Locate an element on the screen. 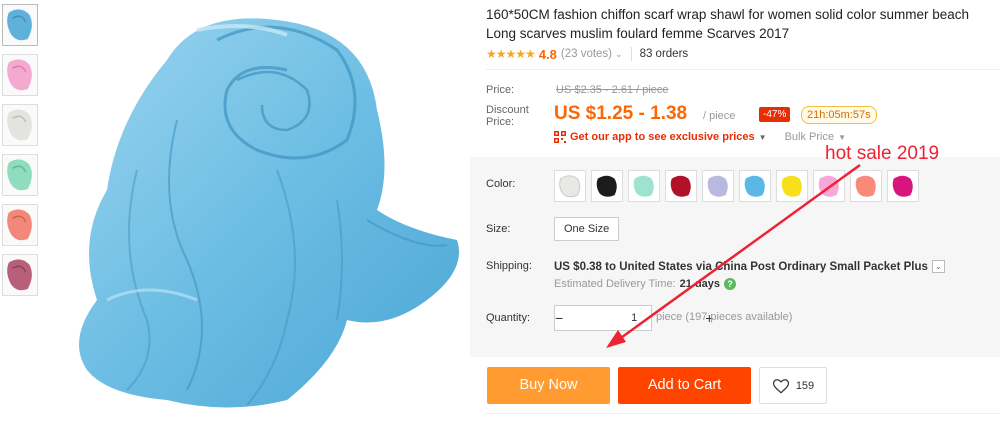 This screenshot has width=1000, height=422. color-swatch-black is located at coordinates (607, 186).